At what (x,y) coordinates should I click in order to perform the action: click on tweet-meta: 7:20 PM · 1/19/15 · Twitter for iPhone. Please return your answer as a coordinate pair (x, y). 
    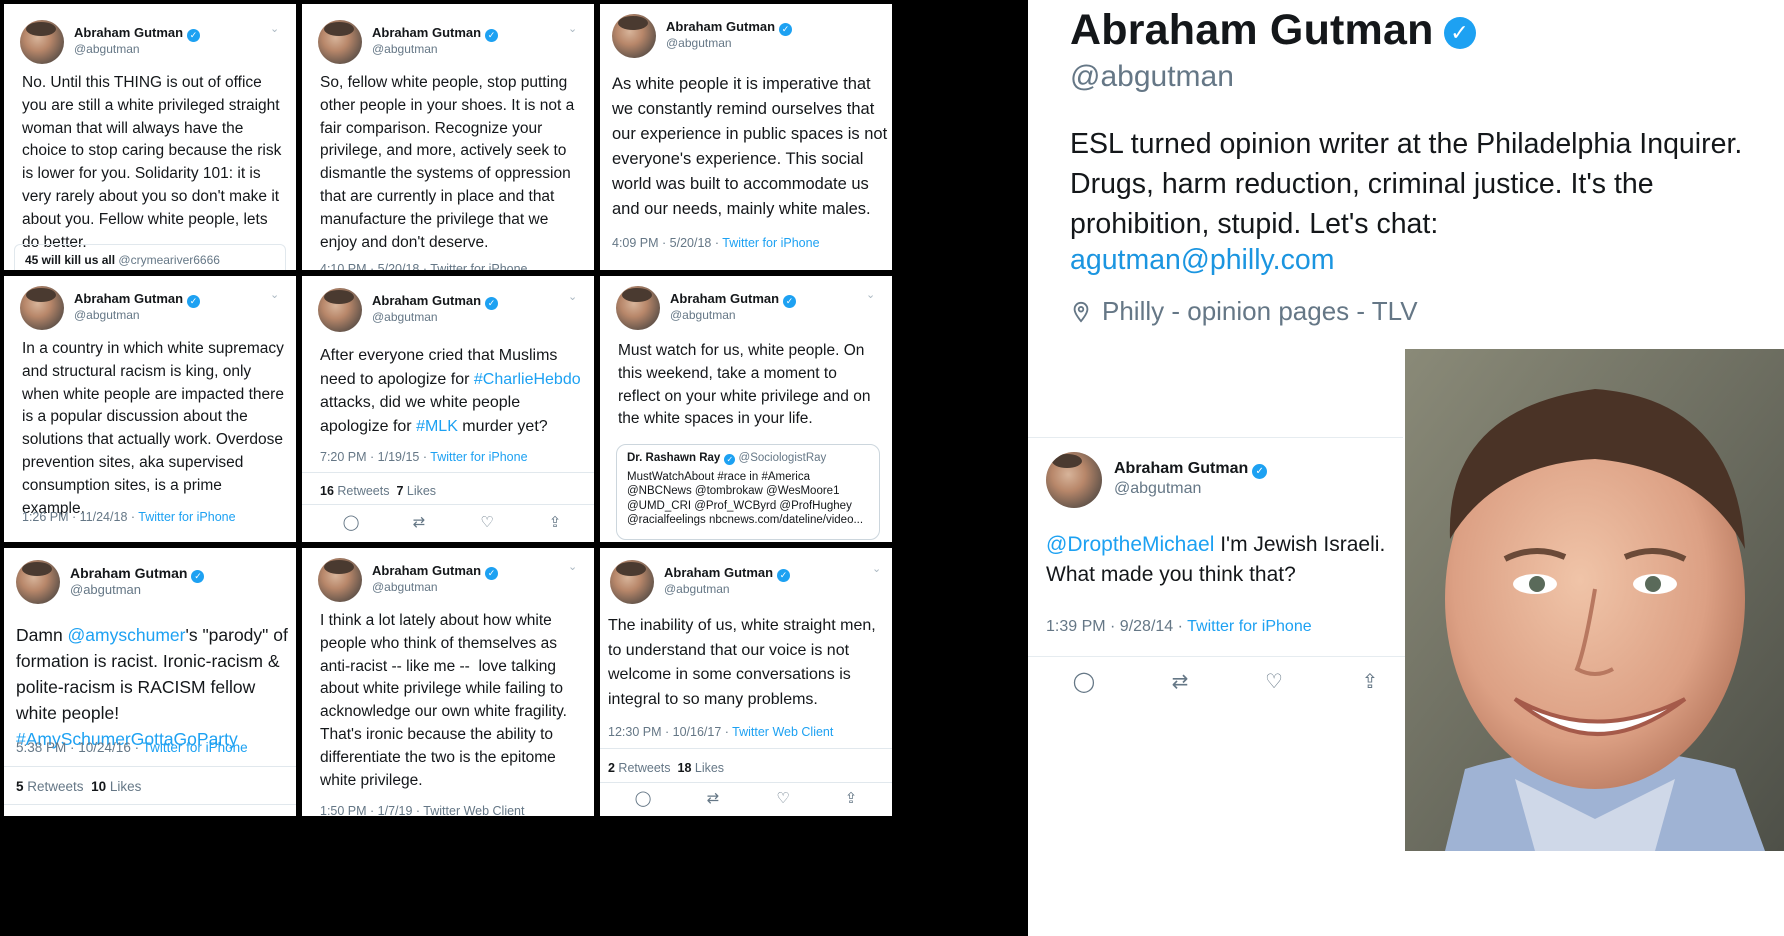
    Looking at the image, I should click on (452, 457).